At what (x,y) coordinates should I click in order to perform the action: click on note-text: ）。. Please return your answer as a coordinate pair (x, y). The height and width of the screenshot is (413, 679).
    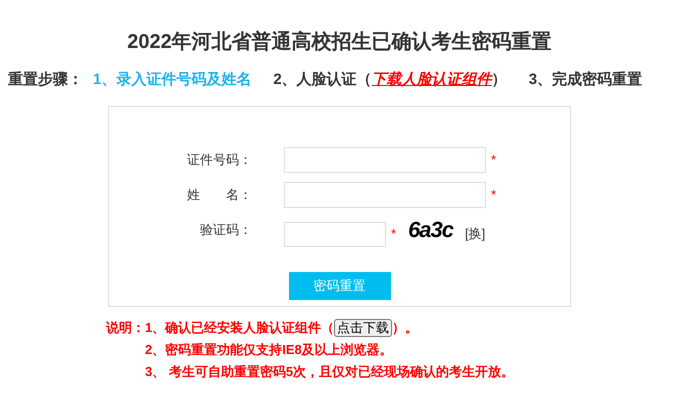
    Looking at the image, I should click on (405, 328).